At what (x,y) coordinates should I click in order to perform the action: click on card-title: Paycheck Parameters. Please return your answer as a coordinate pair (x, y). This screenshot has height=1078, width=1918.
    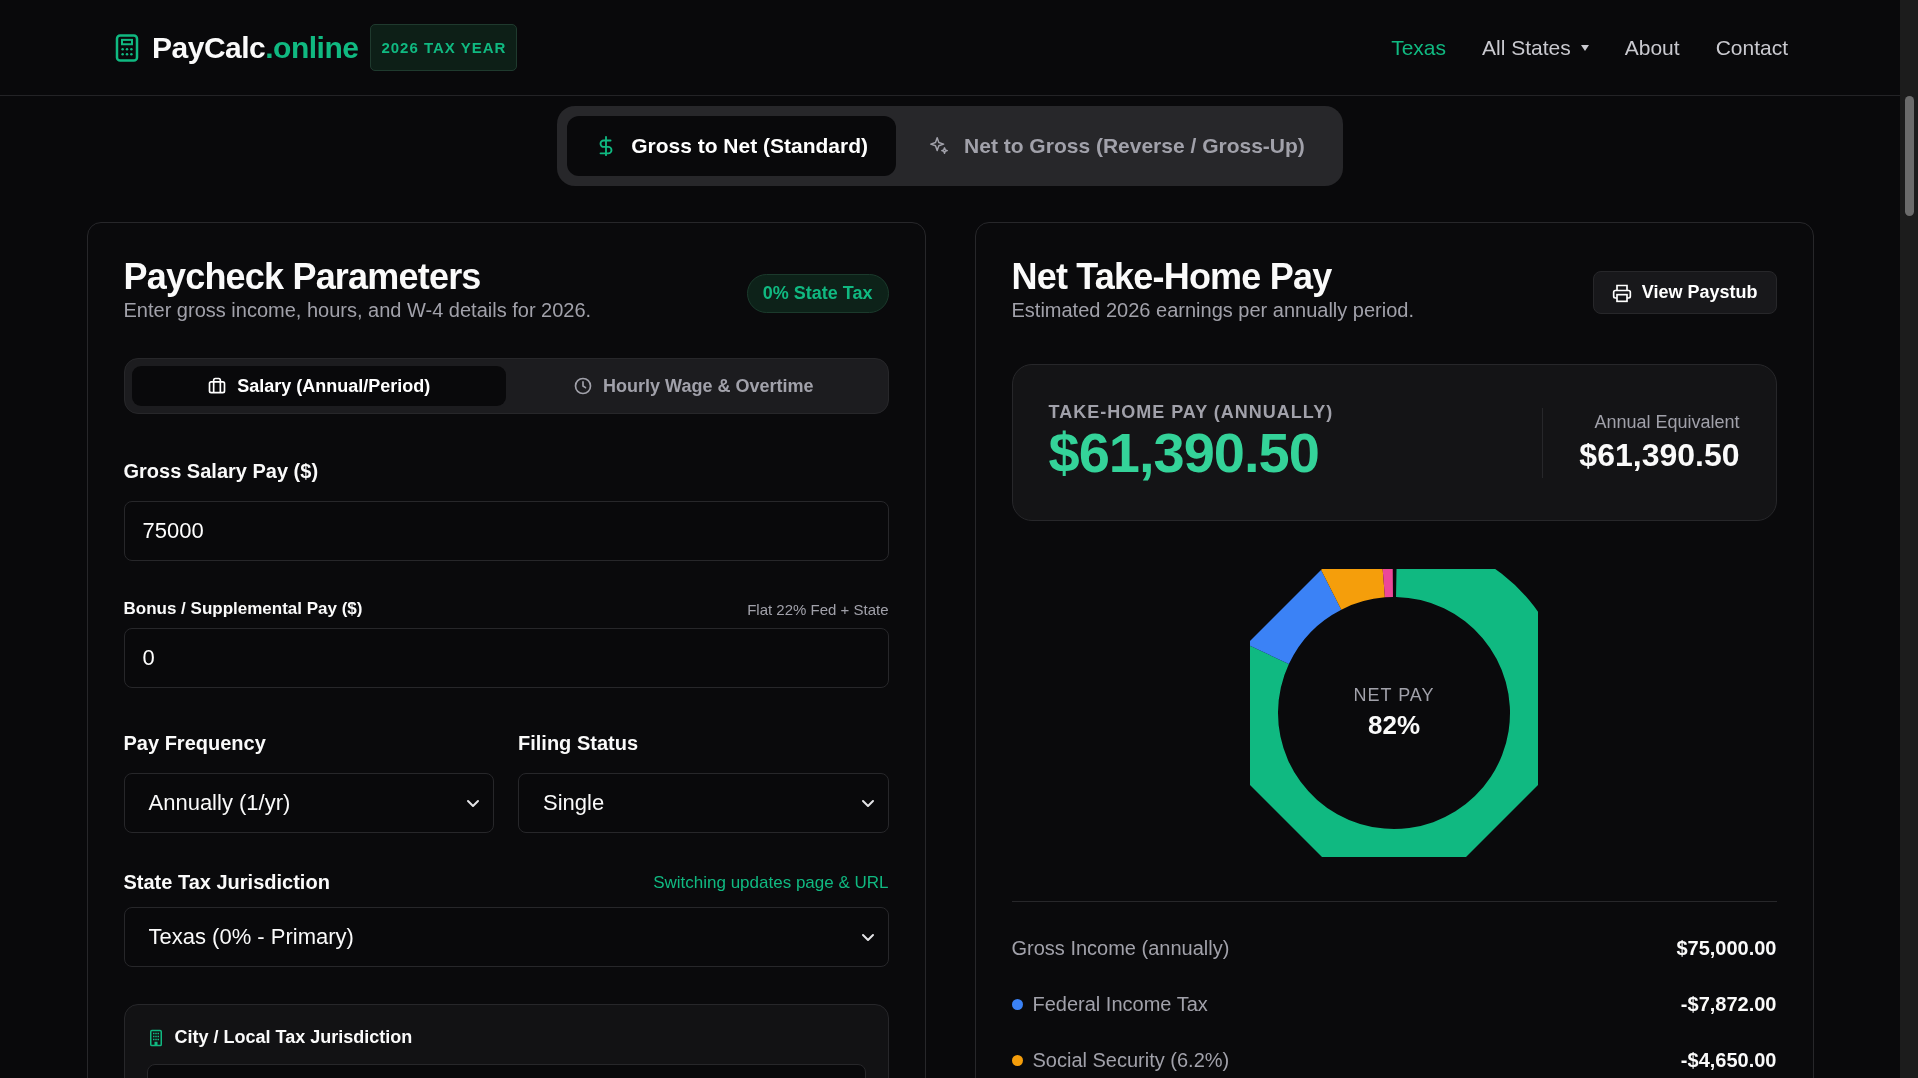
    Looking at the image, I should click on (302, 277).